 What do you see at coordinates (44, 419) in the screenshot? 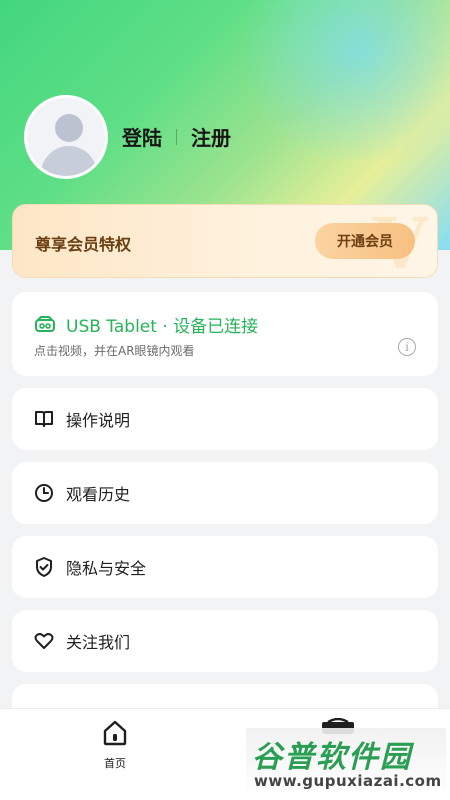
I see `book-icon` at bounding box center [44, 419].